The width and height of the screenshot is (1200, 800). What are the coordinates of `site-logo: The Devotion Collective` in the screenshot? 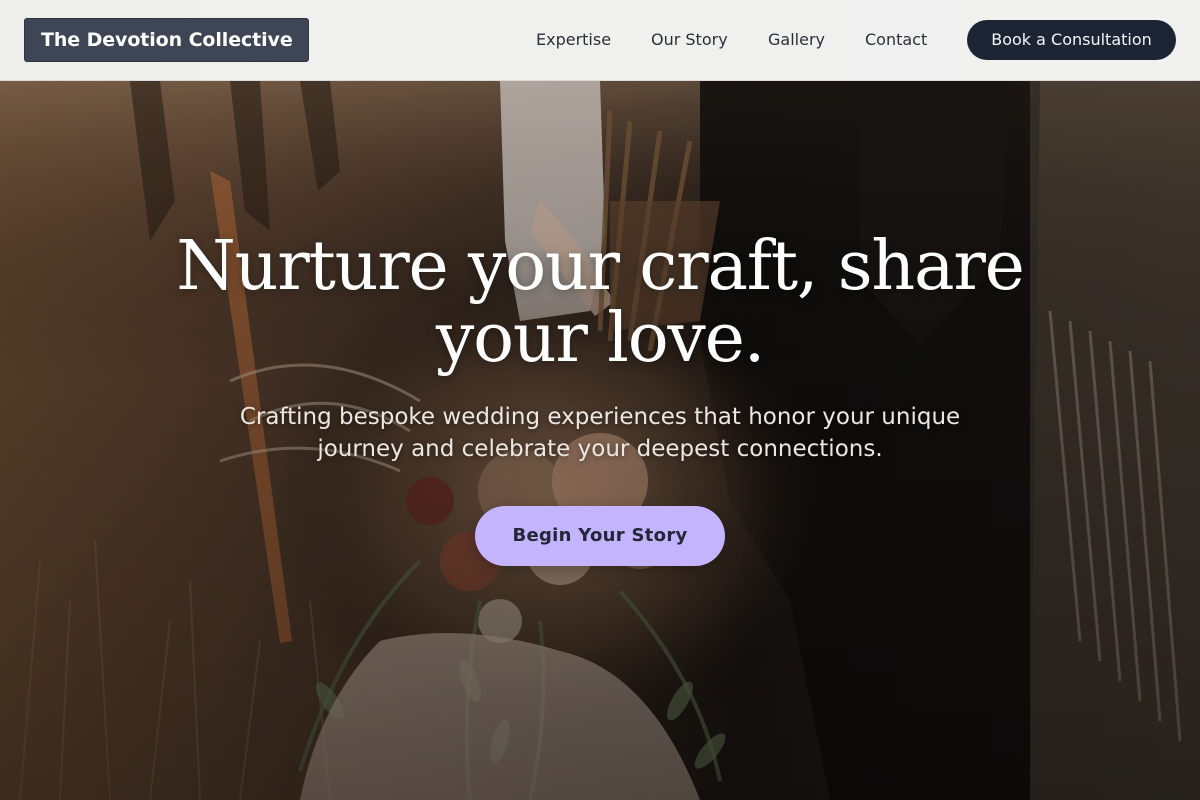 It's located at (166, 40).